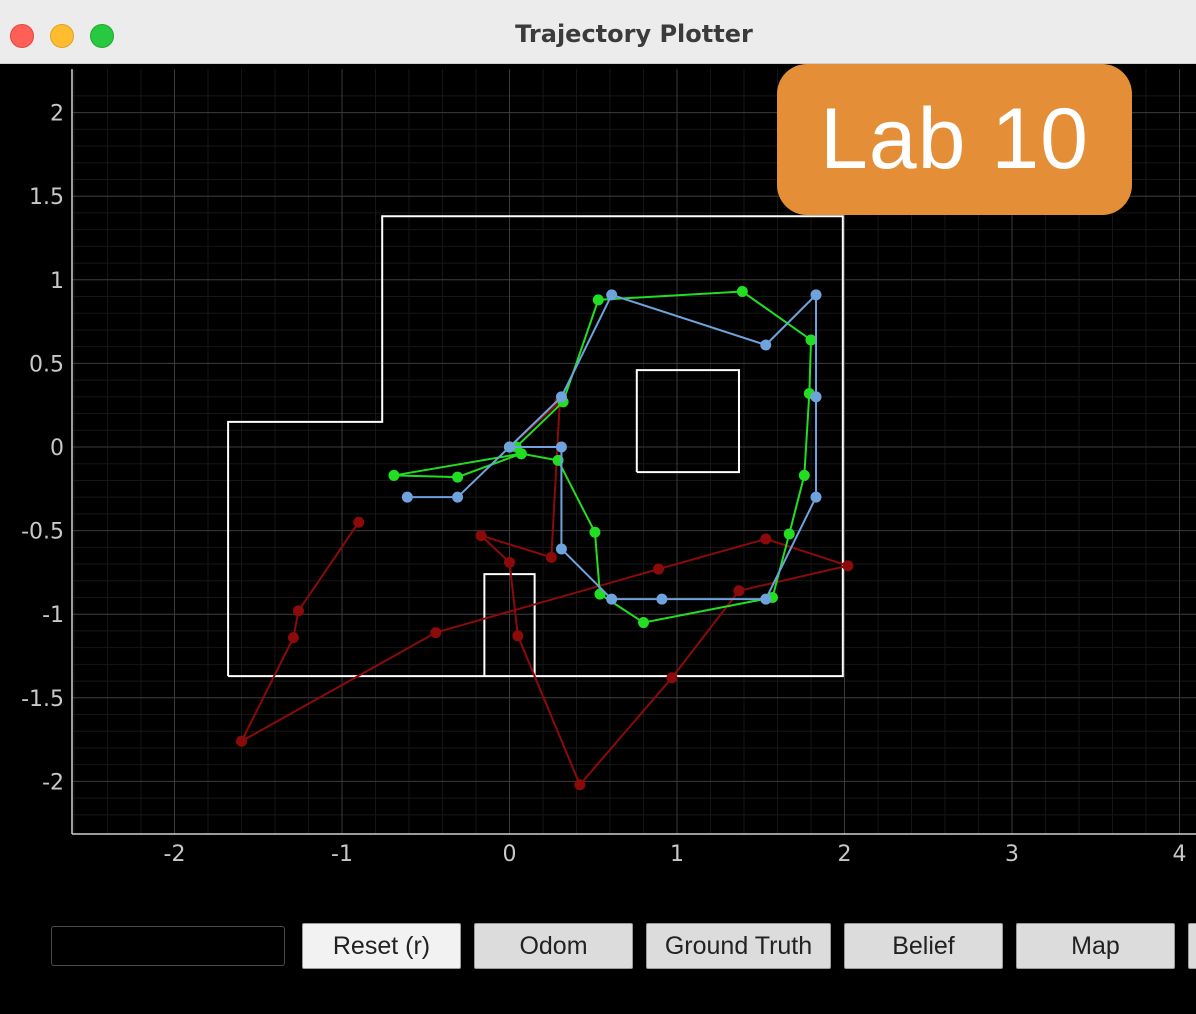 The image size is (1196, 1014). I want to click on x-tick-label: 0, so click(510, 854).